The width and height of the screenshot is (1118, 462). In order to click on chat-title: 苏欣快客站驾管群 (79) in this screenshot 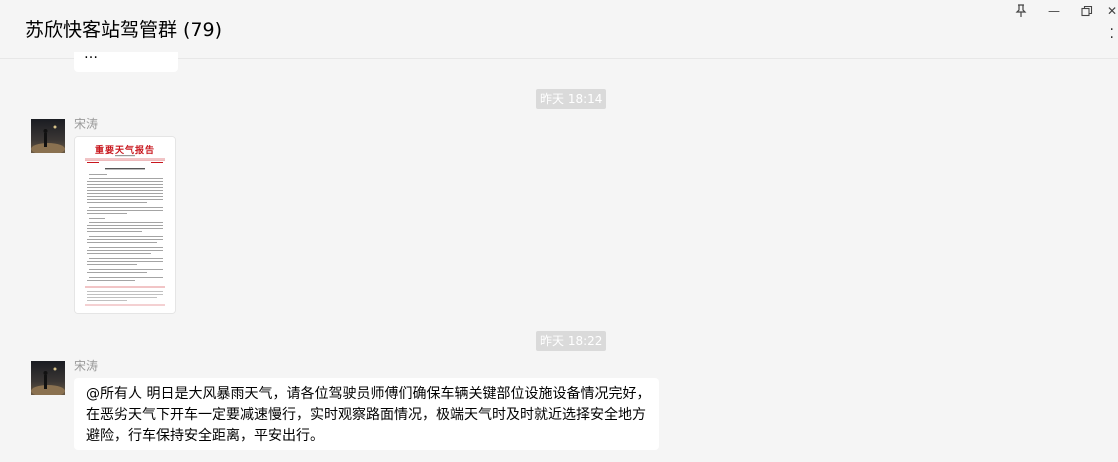, I will do `click(124, 30)`.